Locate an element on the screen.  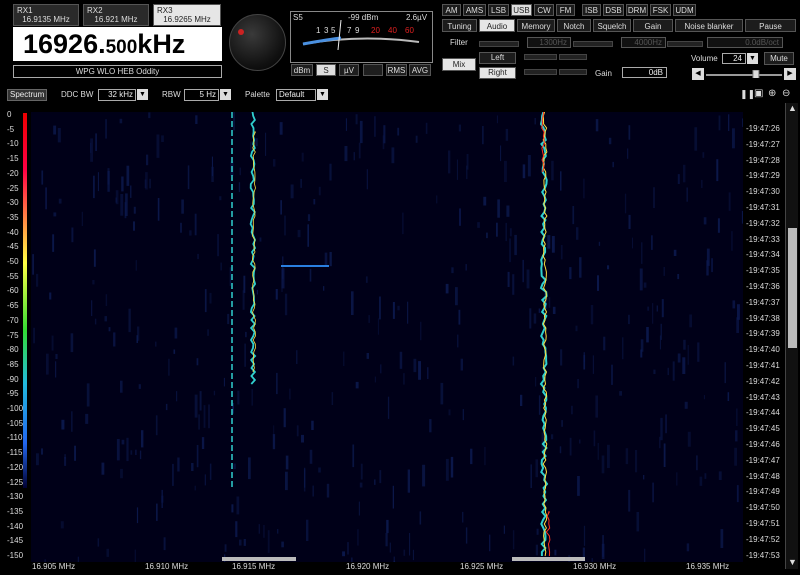
mode-drm: DRM is located at coordinates (637, 10).